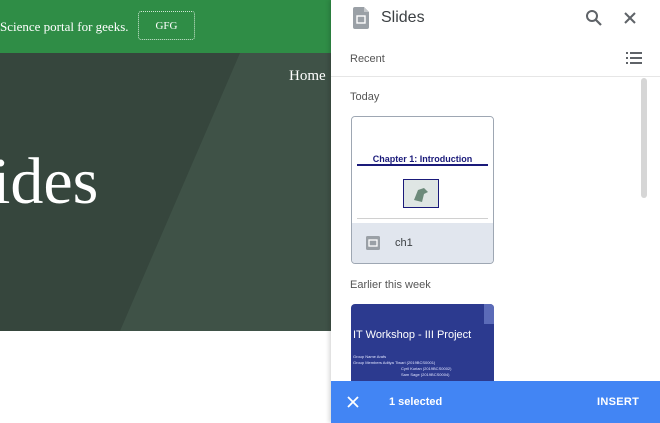  What do you see at coordinates (422, 218) in the screenshot?
I see `thumbnail-footer-rule` at bounding box center [422, 218].